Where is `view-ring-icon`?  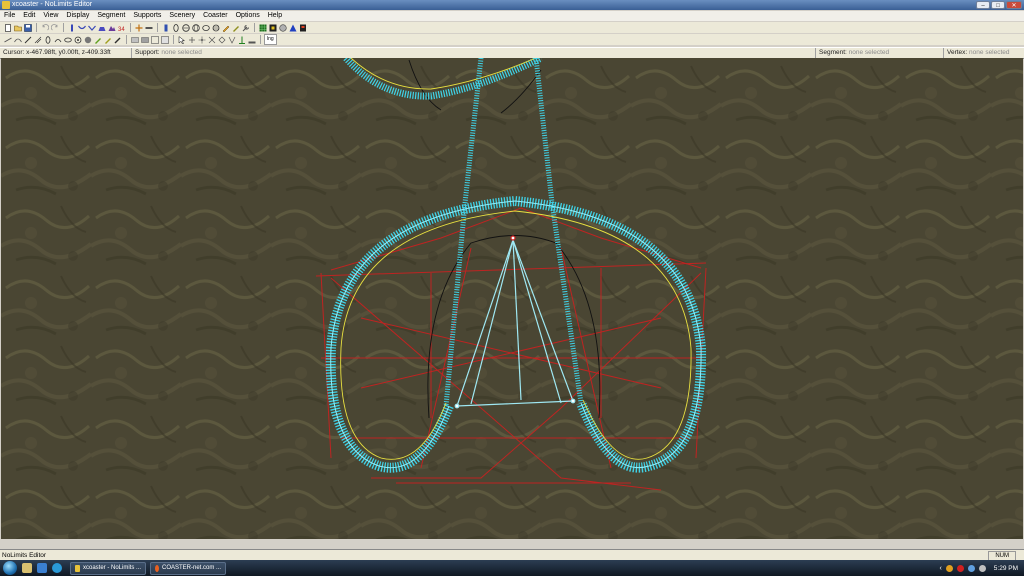
view-ring-icon is located at coordinates (175, 27).